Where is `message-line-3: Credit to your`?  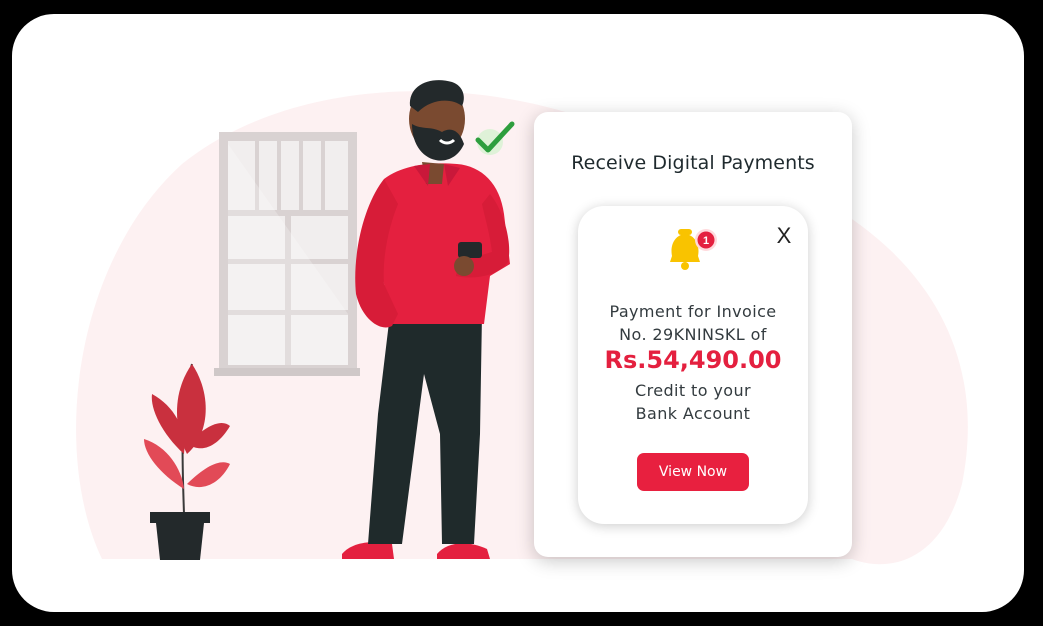
message-line-3: Credit to your is located at coordinates (693, 390).